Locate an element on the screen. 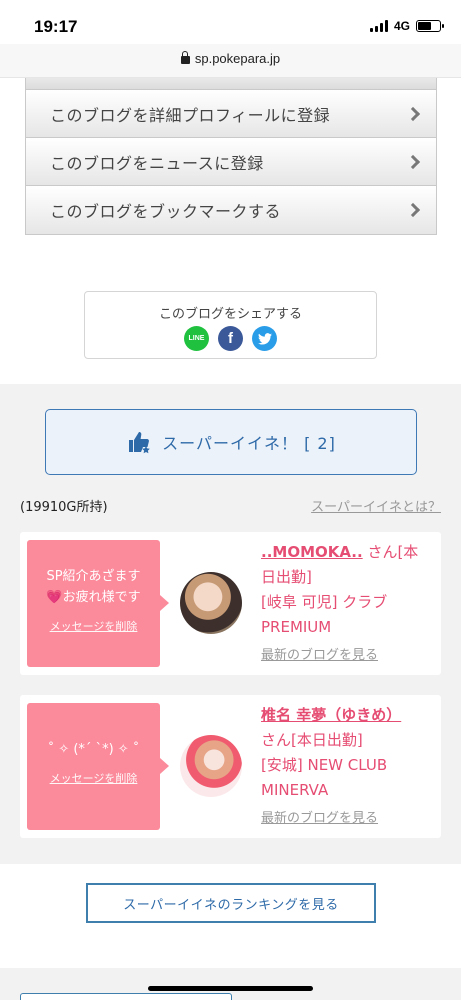 This screenshot has height=1000, width=461. owned-points: (19910G所持) is located at coordinates (64, 507).